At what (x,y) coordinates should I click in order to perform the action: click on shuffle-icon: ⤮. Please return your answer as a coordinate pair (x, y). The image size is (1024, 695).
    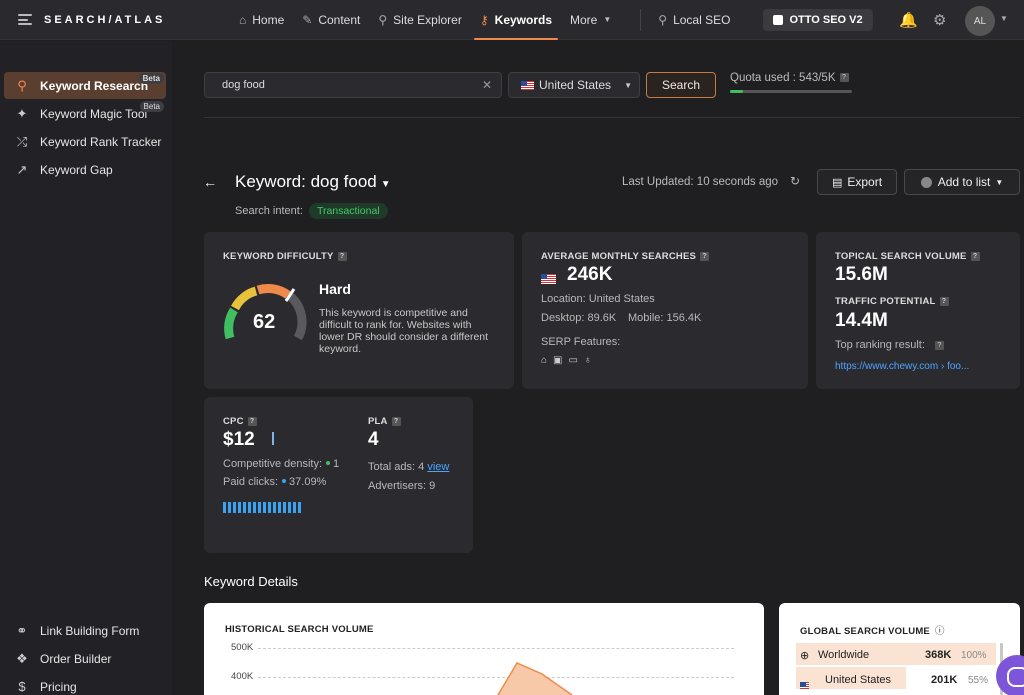
    Looking at the image, I should click on (22, 141).